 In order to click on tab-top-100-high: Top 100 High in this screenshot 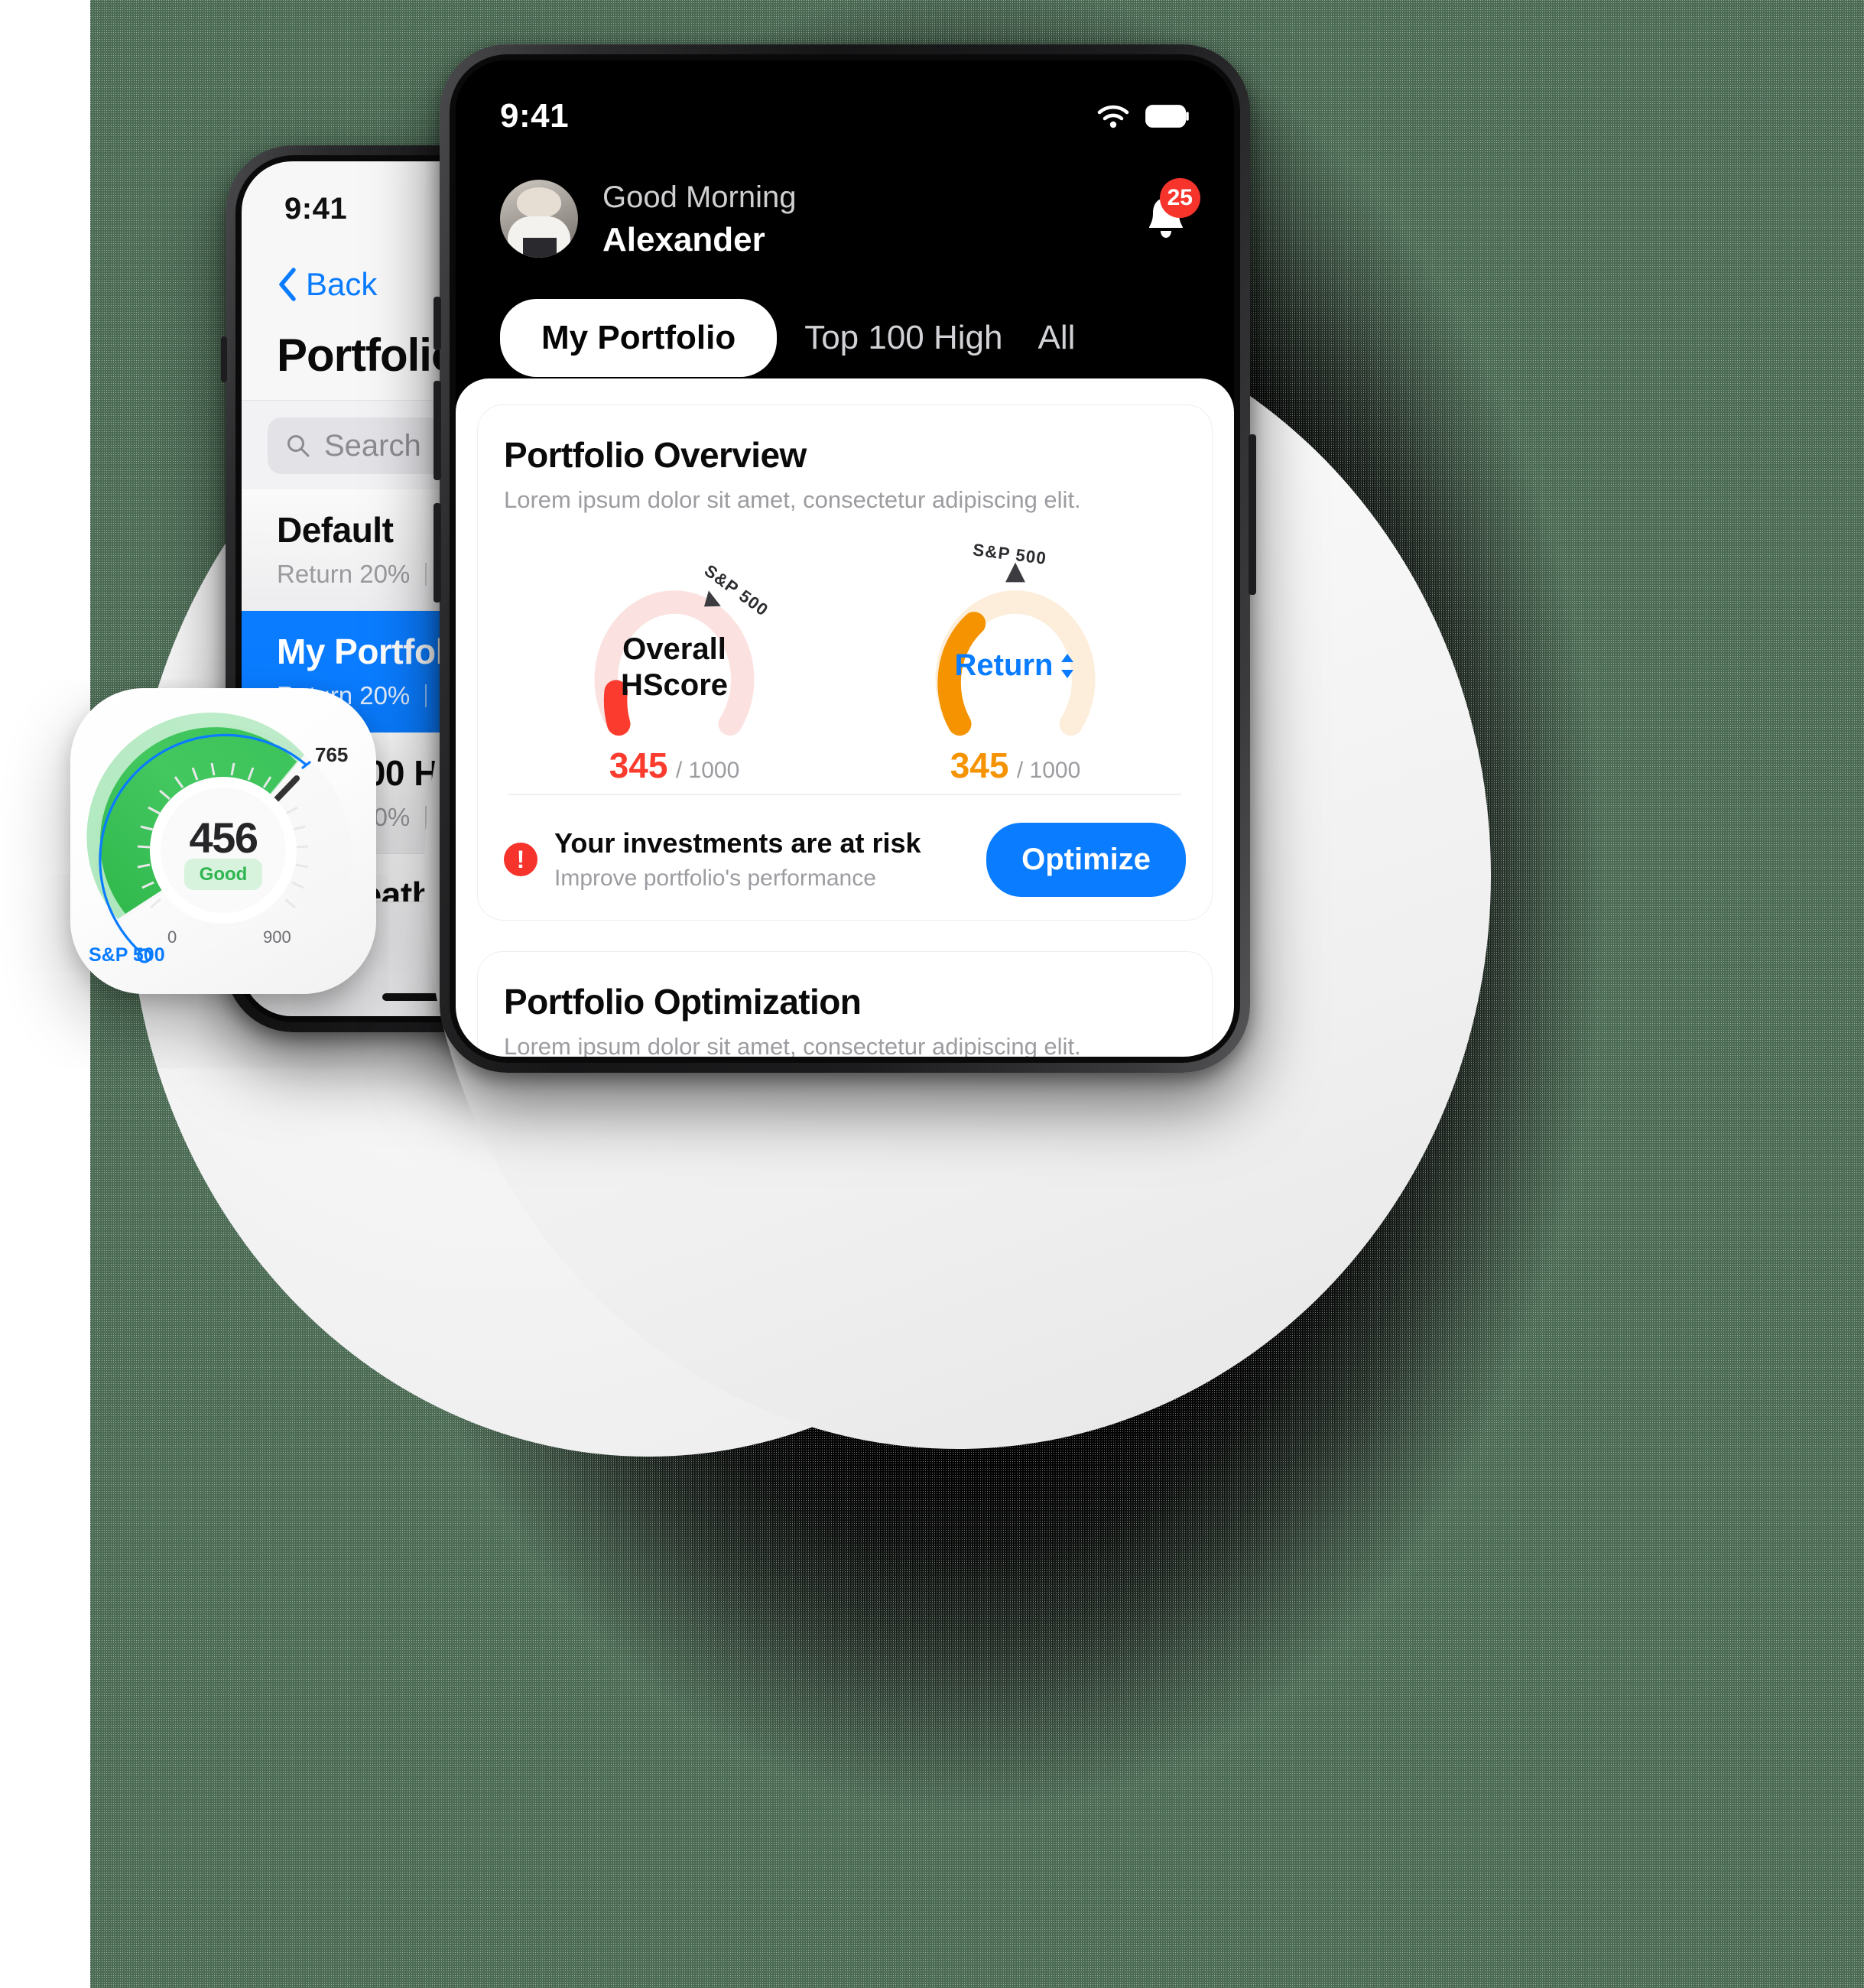, I will do `click(903, 338)`.